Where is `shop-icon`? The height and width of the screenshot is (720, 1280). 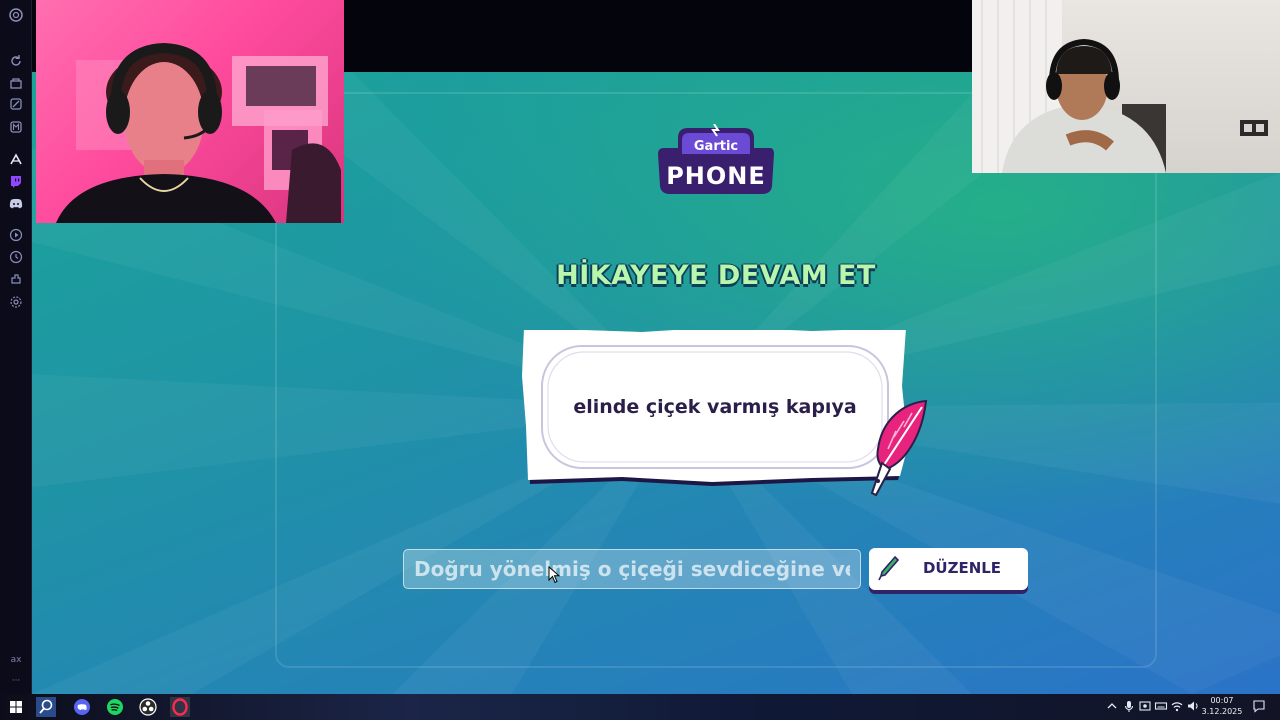 shop-icon is located at coordinates (16, 83).